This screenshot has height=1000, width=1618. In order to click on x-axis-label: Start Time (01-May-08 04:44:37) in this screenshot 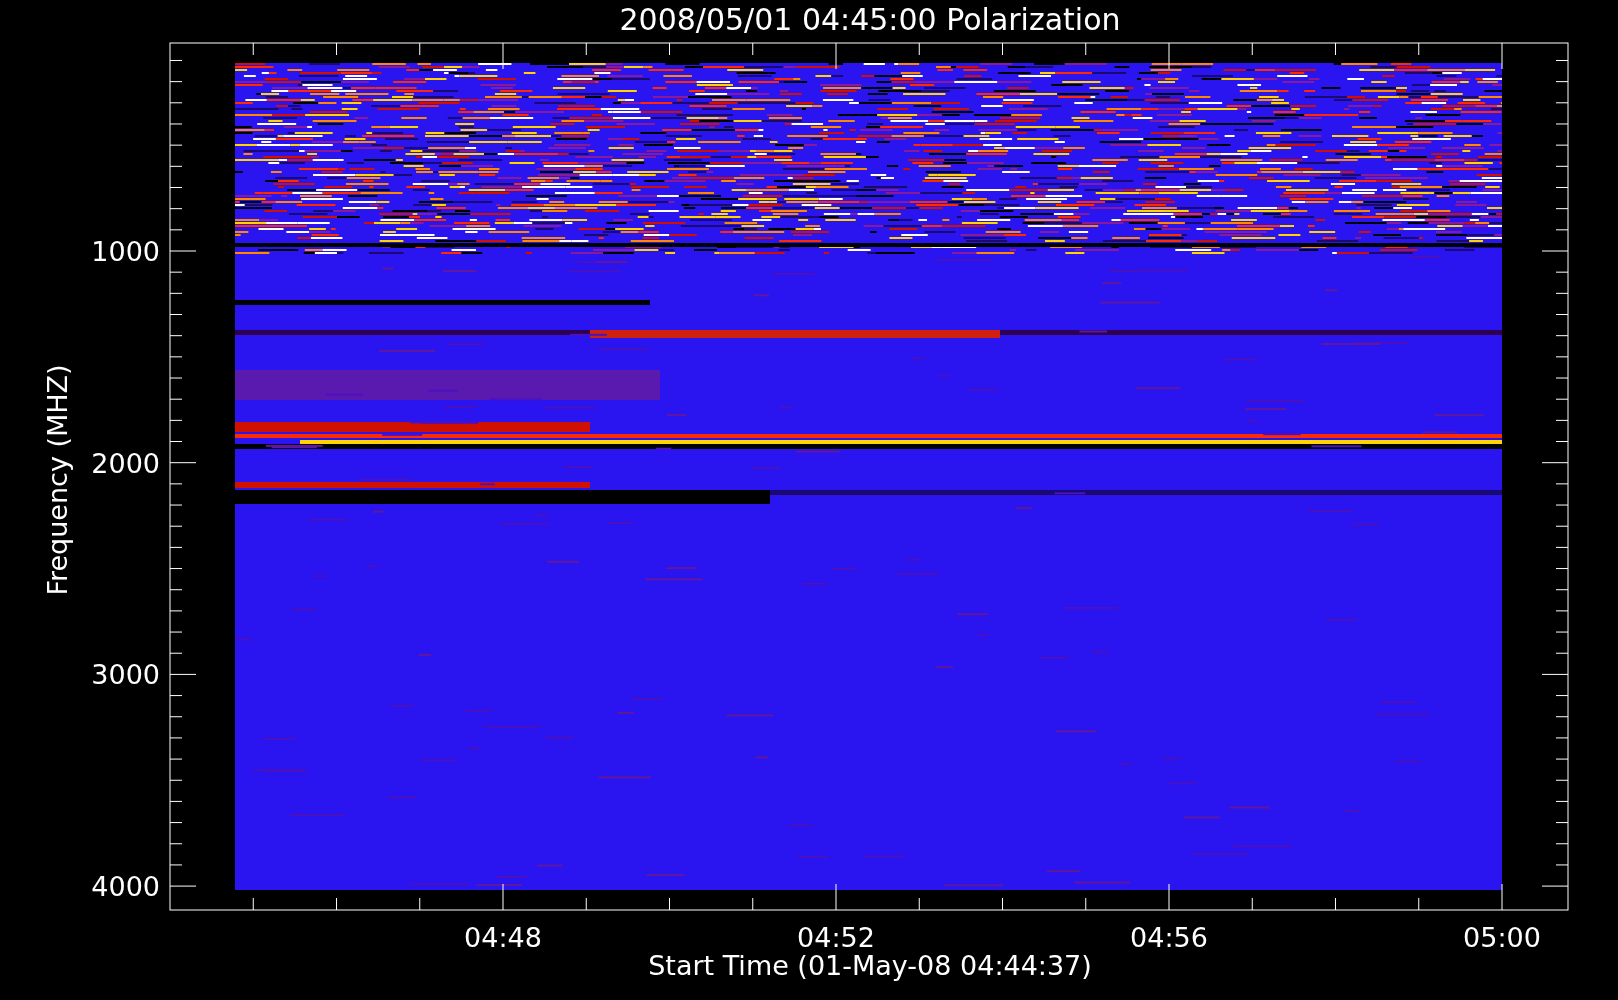, I will do `click(870, 965)`.